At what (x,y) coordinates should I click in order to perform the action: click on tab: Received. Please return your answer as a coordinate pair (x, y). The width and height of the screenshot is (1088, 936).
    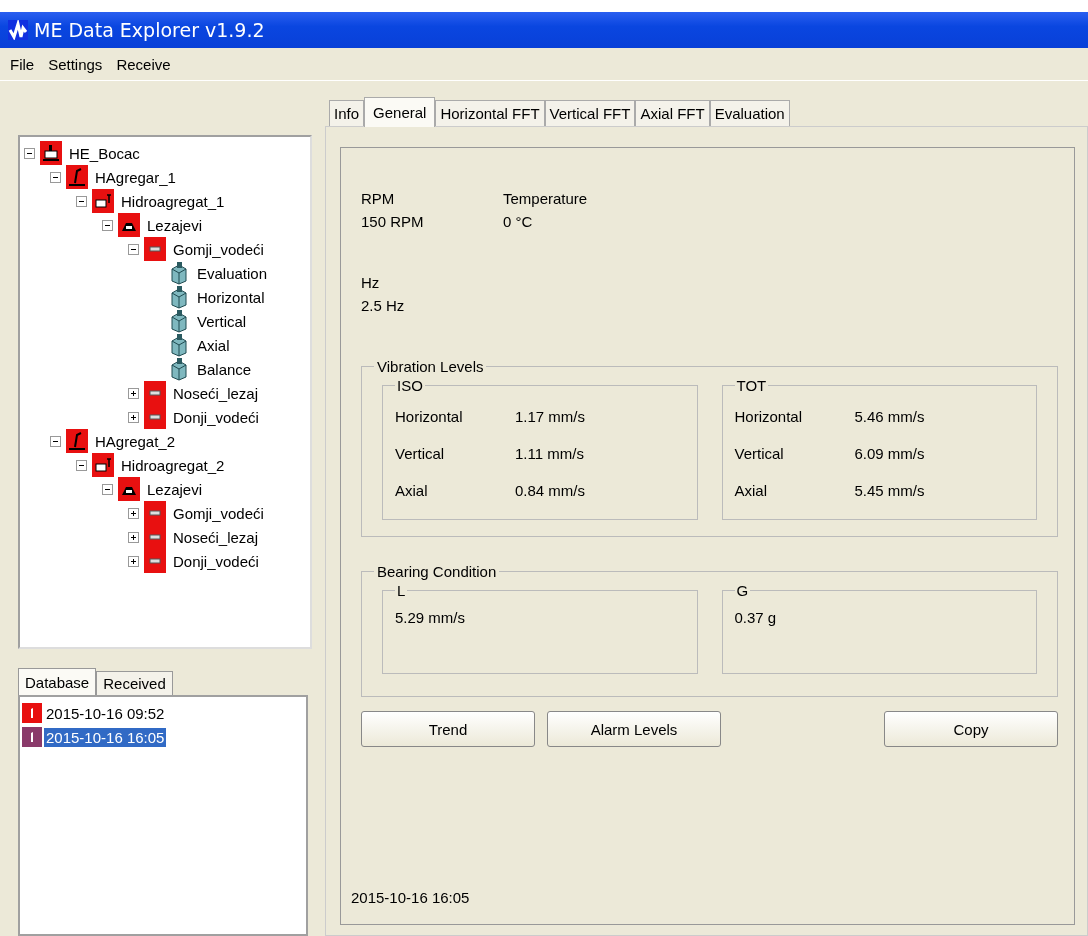
    Looking at the image, I should click on (134, 683).